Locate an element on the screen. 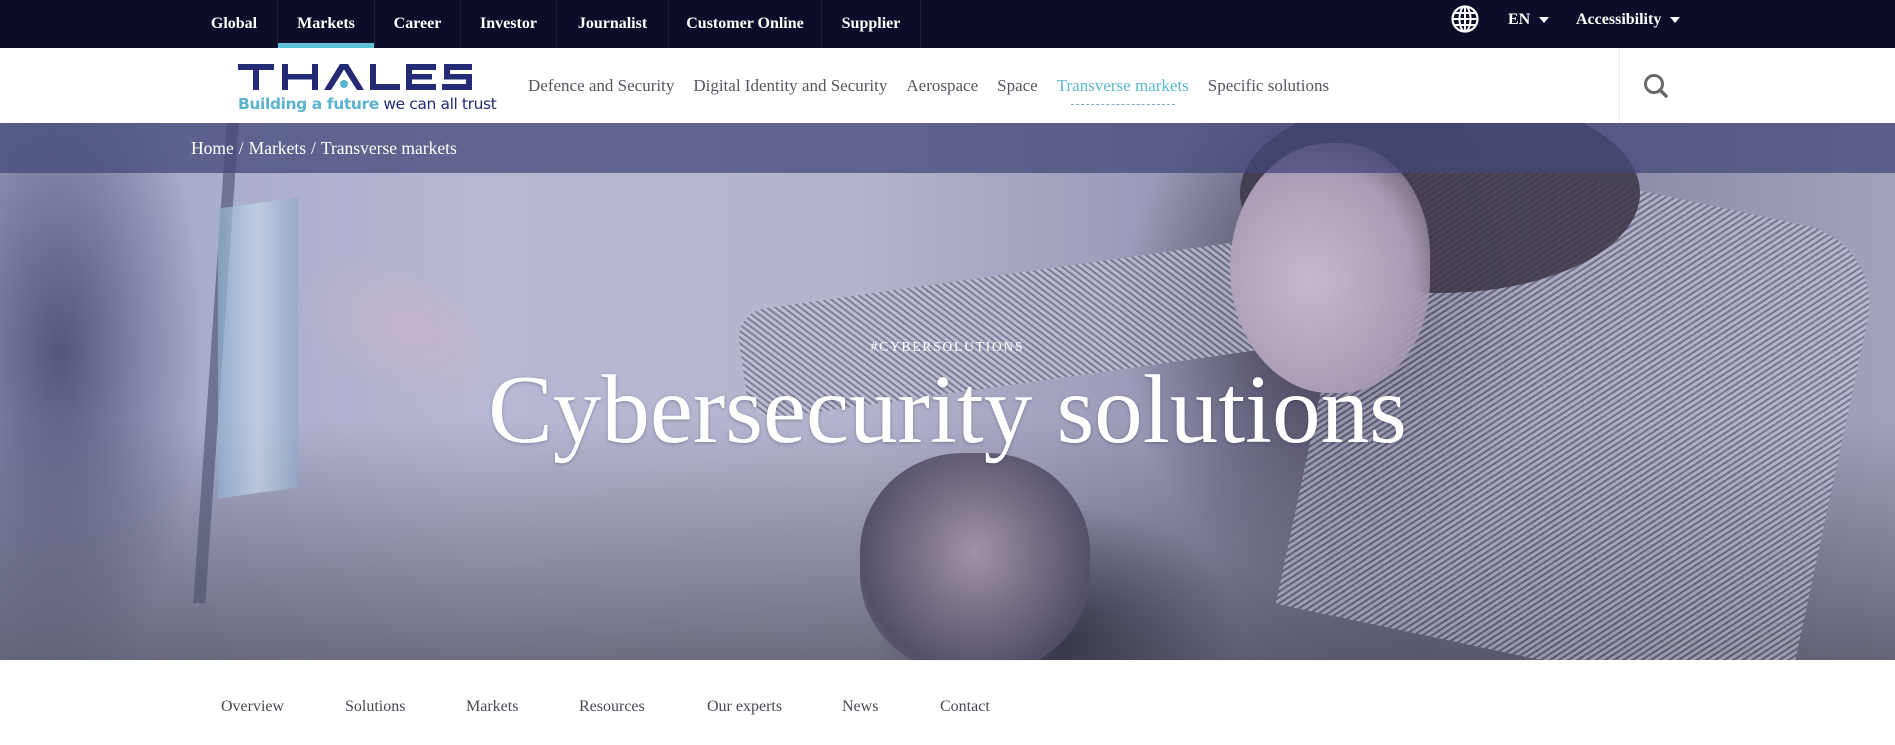  accessibility-menu: Accessibility is located at coordinates (1628, 20).